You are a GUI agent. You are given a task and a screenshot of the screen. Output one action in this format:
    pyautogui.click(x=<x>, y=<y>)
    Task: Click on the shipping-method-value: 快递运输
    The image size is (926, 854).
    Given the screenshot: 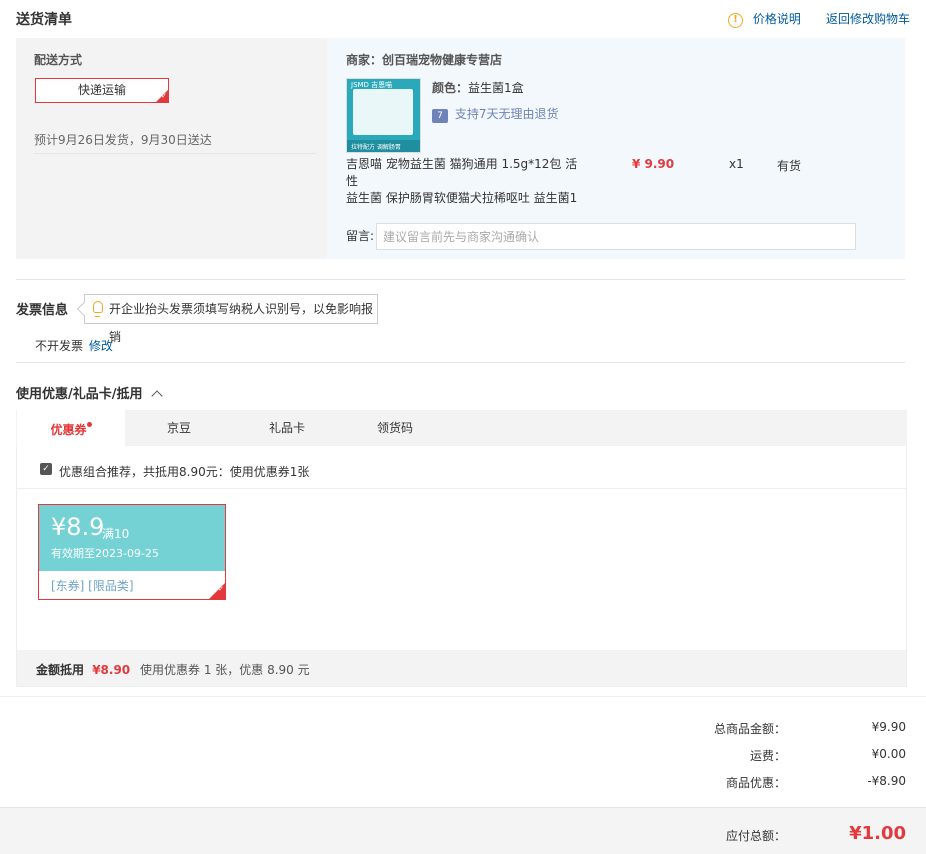 What is the action you would take?
    pyautogui.click(x=101, y=90)
    